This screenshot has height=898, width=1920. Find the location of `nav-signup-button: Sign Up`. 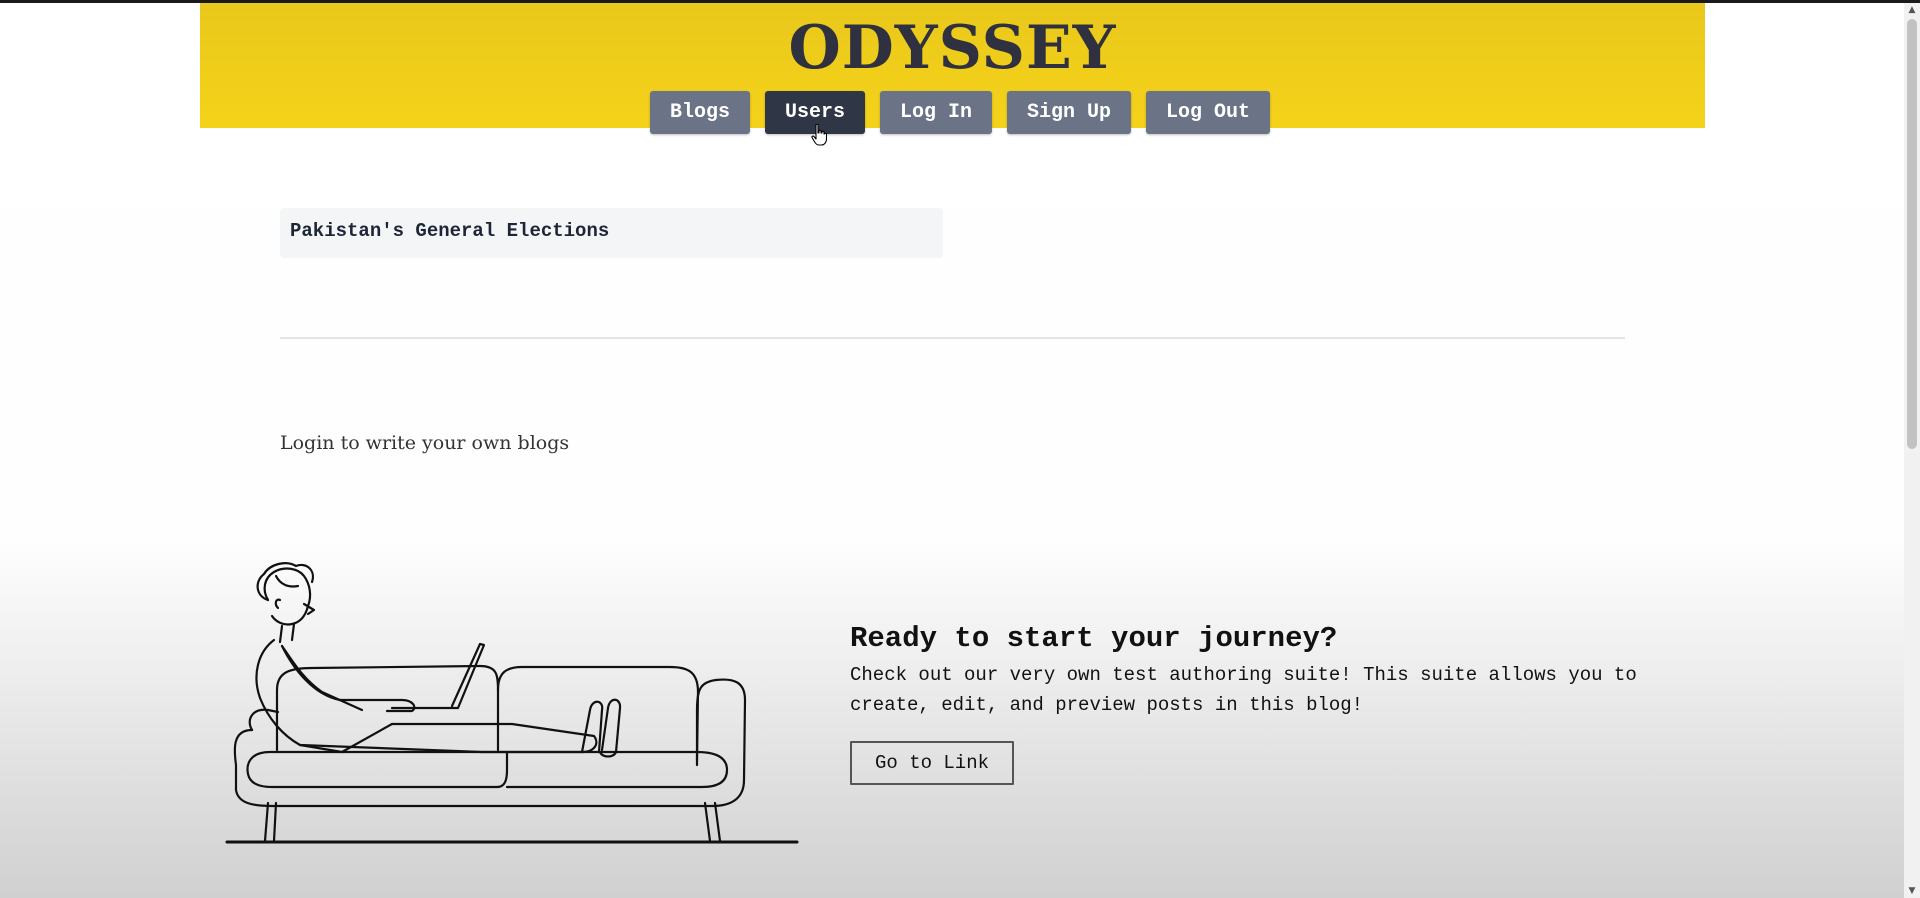

nav-signup-button: Sign Up is located at coordinates (1069, 112).